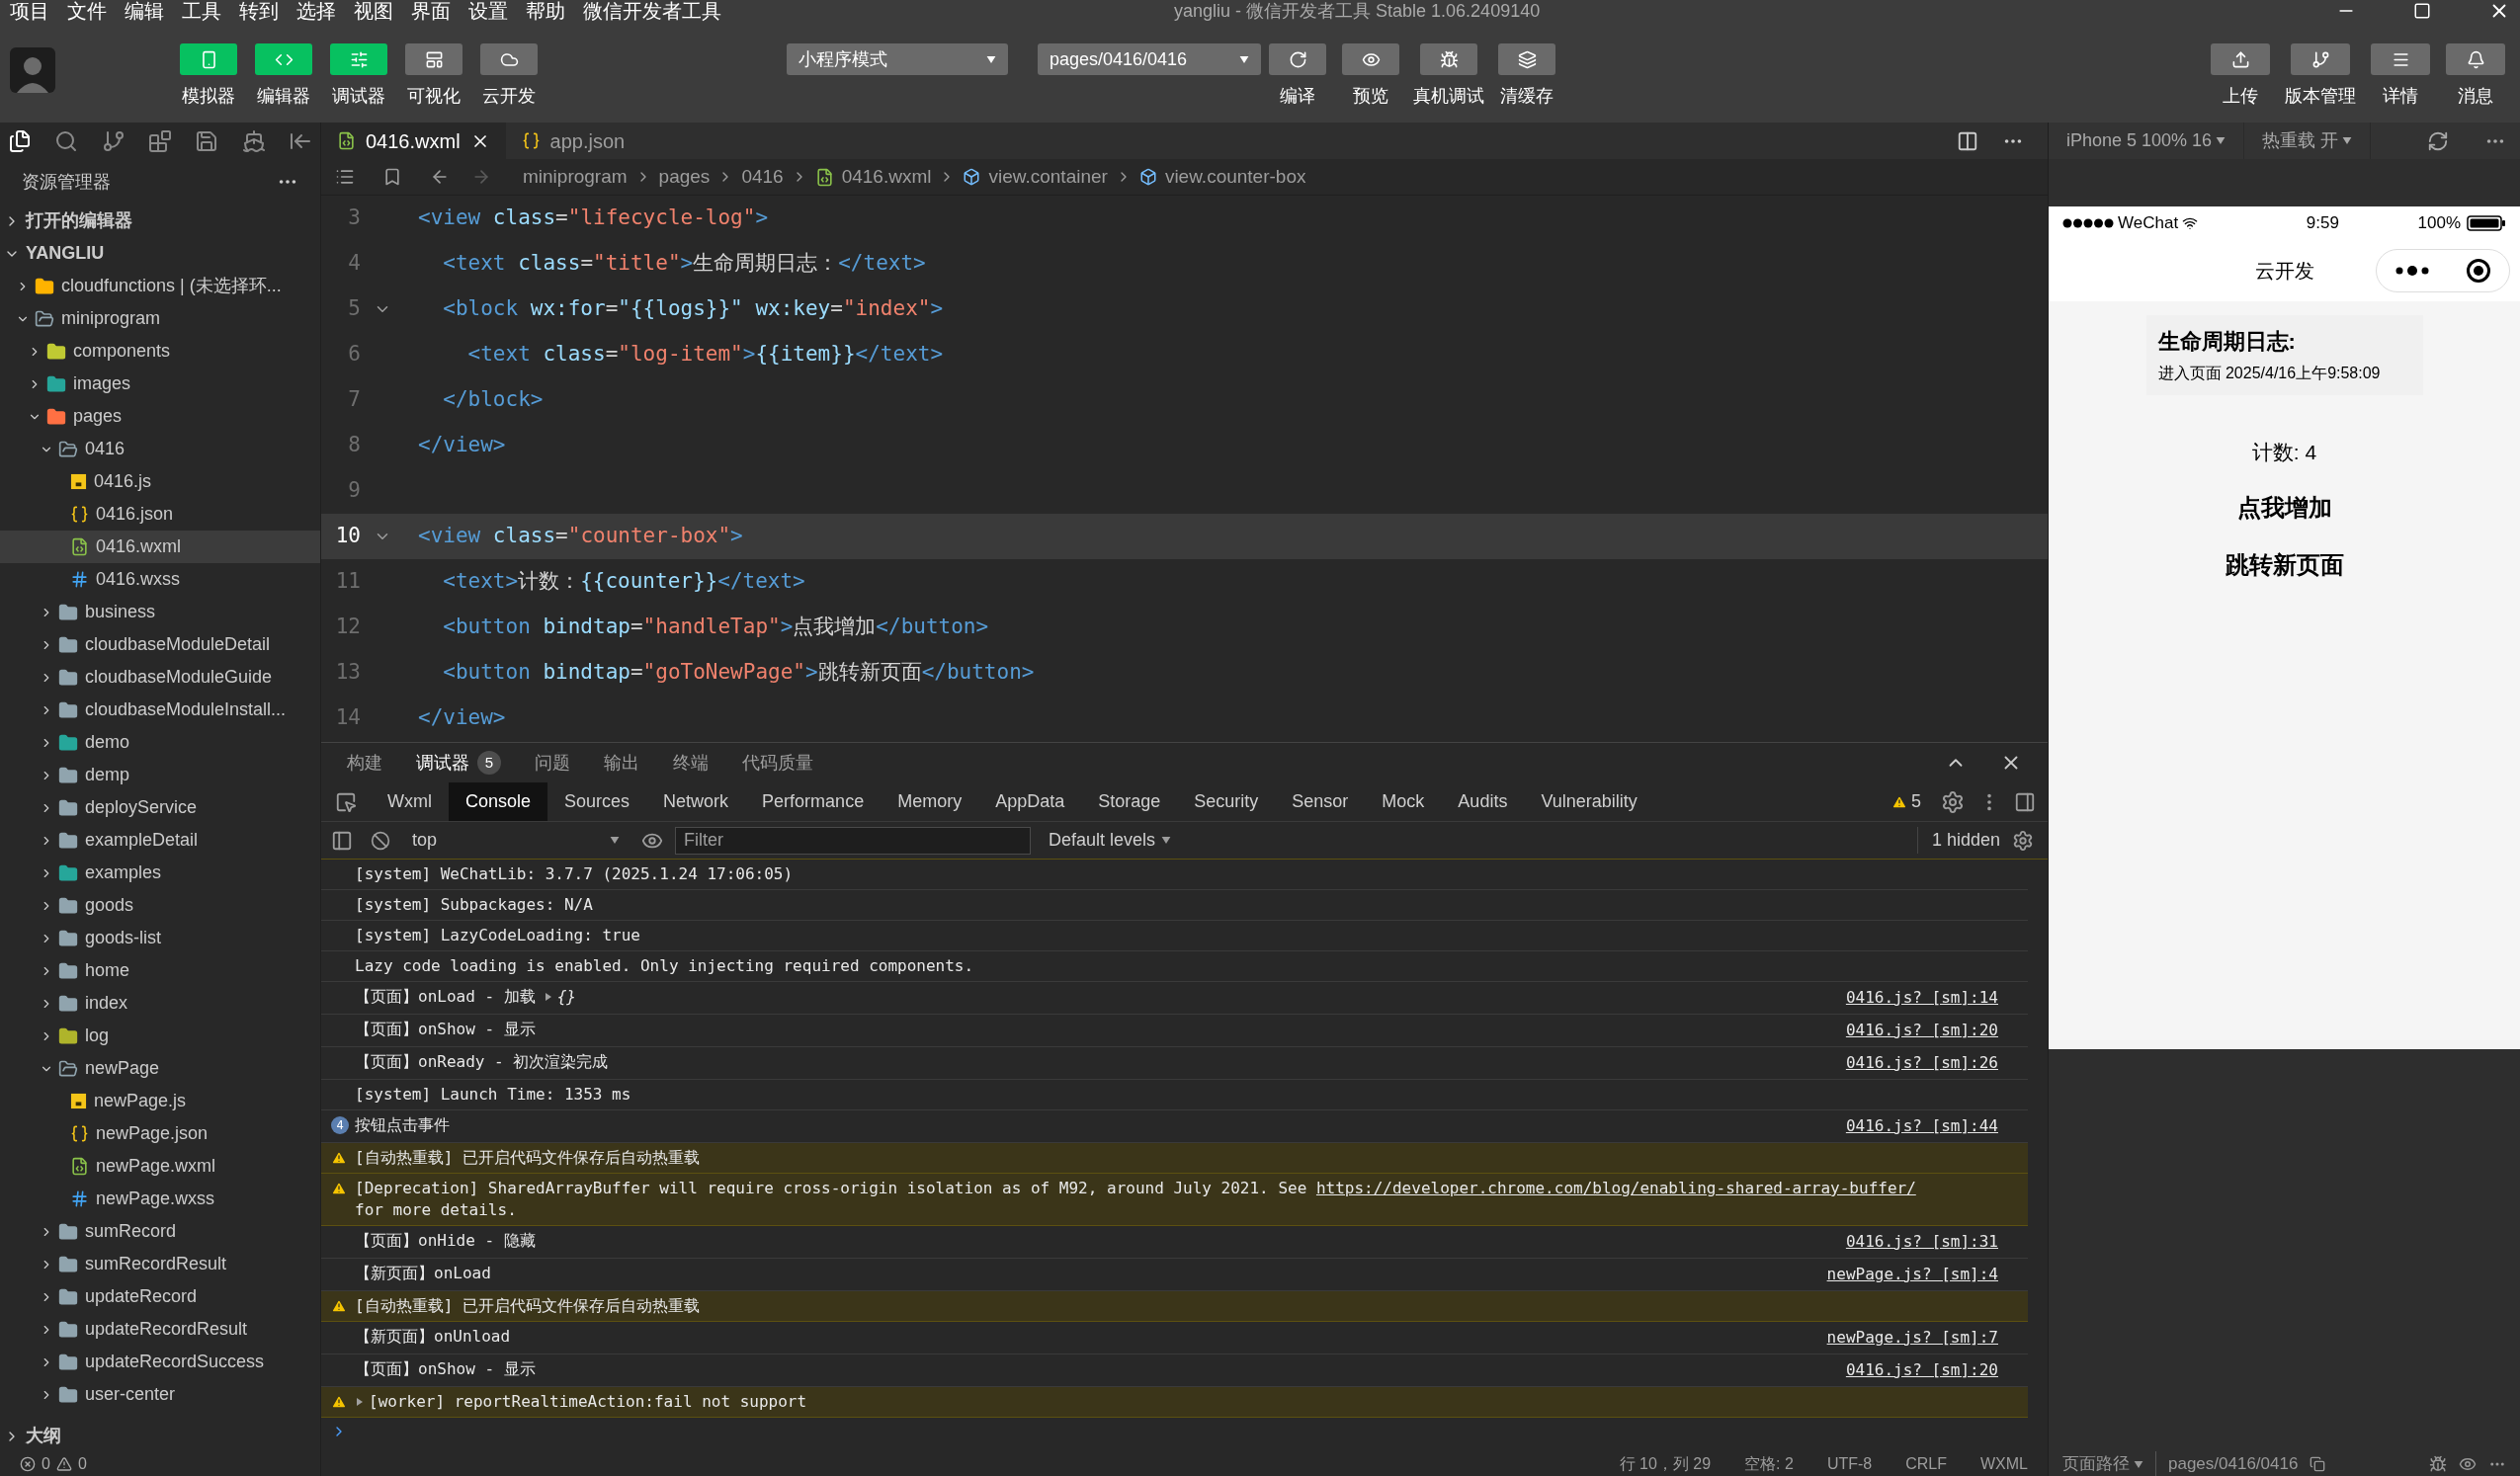 The height and width of the screenshot is (1476, 2520). Describe the element at coordinates (410, 801) in the screenshot. I see `devtools-tab: Wxml` at that location.